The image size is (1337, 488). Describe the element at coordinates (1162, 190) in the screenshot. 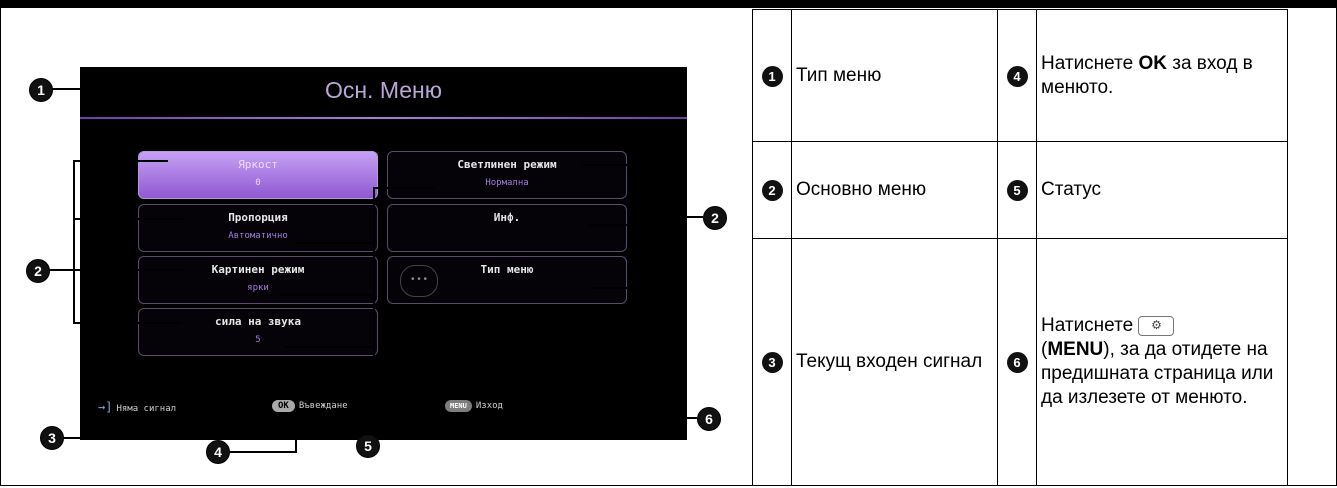

I see `legend-text-cell: Статус` at that location.